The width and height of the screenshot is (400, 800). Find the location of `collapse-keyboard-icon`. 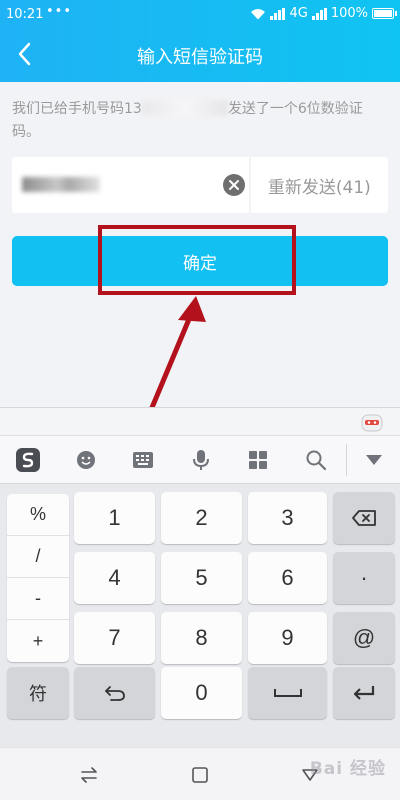

collapse-keyboard-icon is located at coordinates (374, 460).